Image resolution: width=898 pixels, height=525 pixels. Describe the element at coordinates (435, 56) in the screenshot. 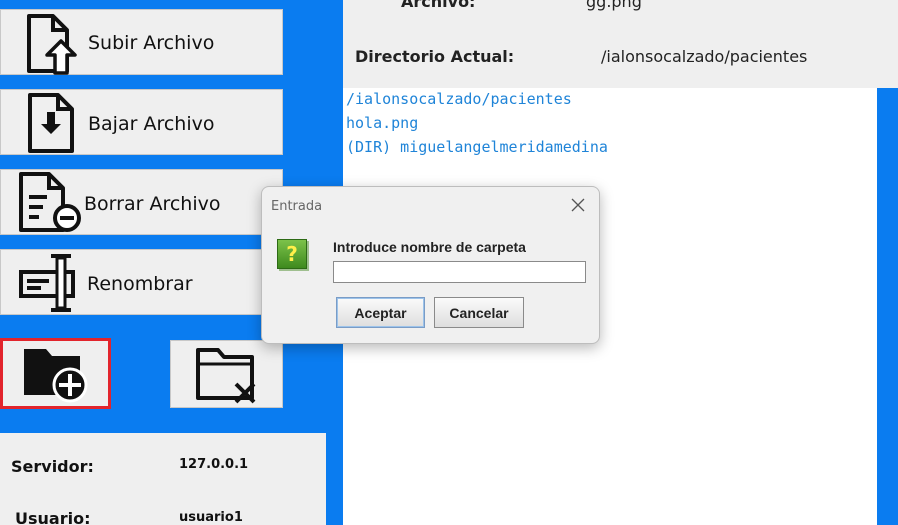

I see `current-directory-label: Directorio Actual:` at that location.